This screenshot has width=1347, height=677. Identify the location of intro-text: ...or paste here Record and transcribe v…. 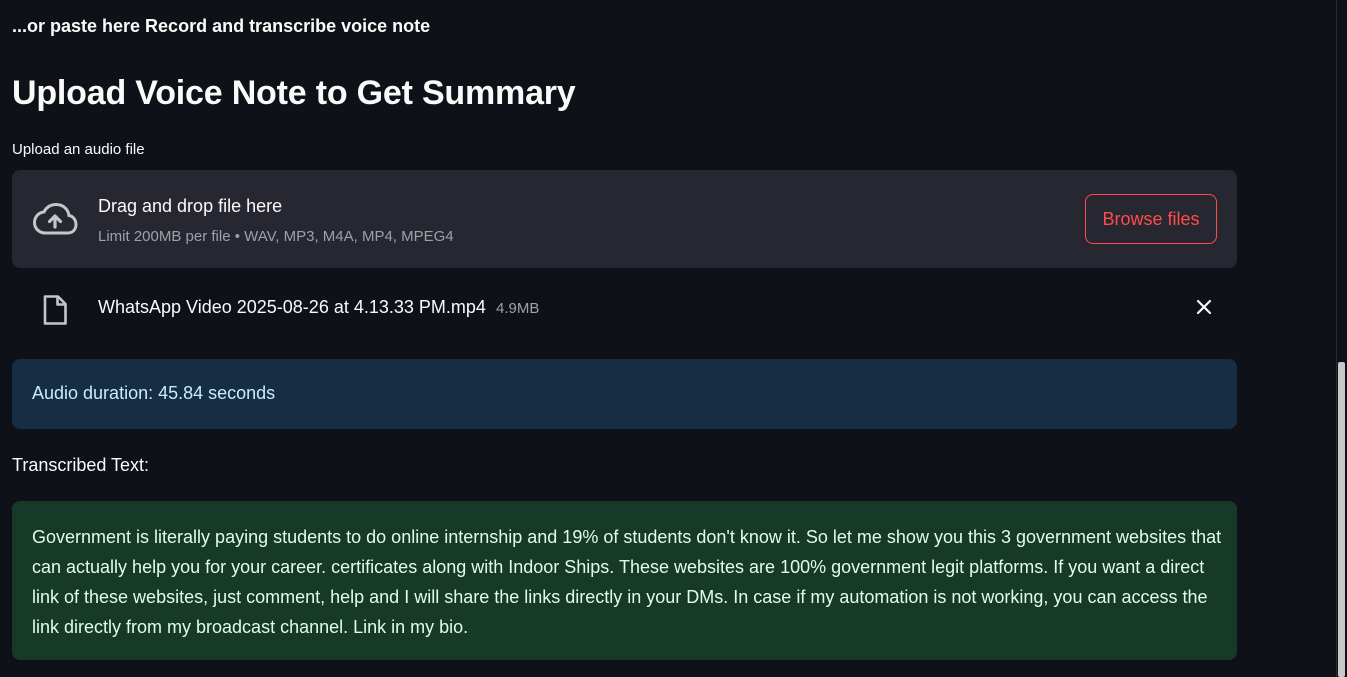
(221, 26).